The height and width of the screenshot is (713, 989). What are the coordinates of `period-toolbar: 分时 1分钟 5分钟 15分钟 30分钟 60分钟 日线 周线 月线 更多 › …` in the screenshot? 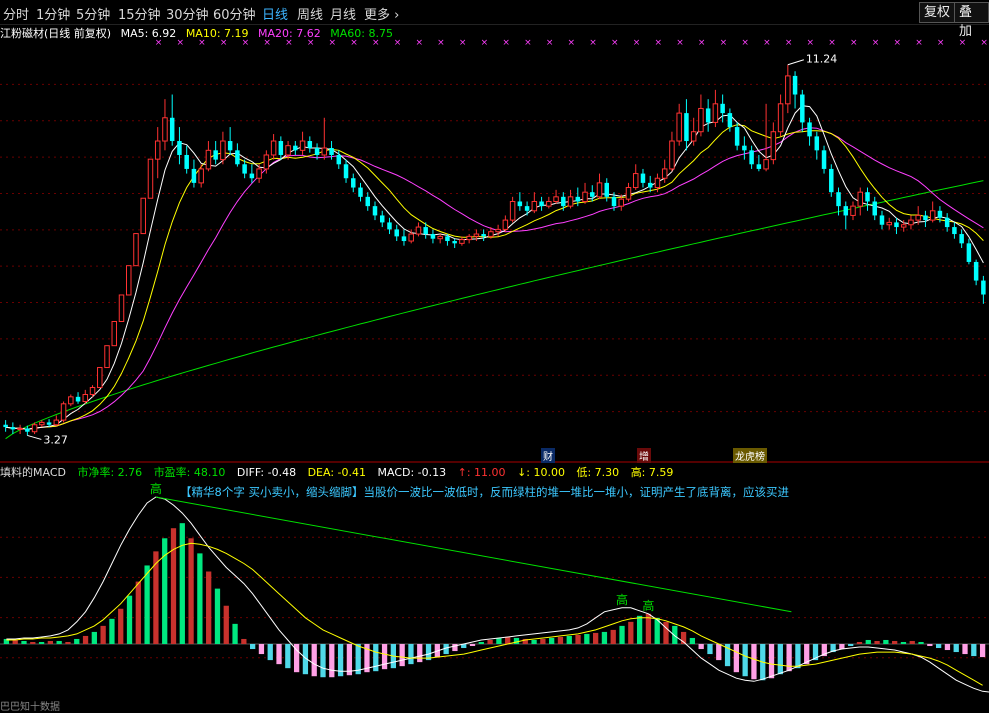 It's located at (494, 19).